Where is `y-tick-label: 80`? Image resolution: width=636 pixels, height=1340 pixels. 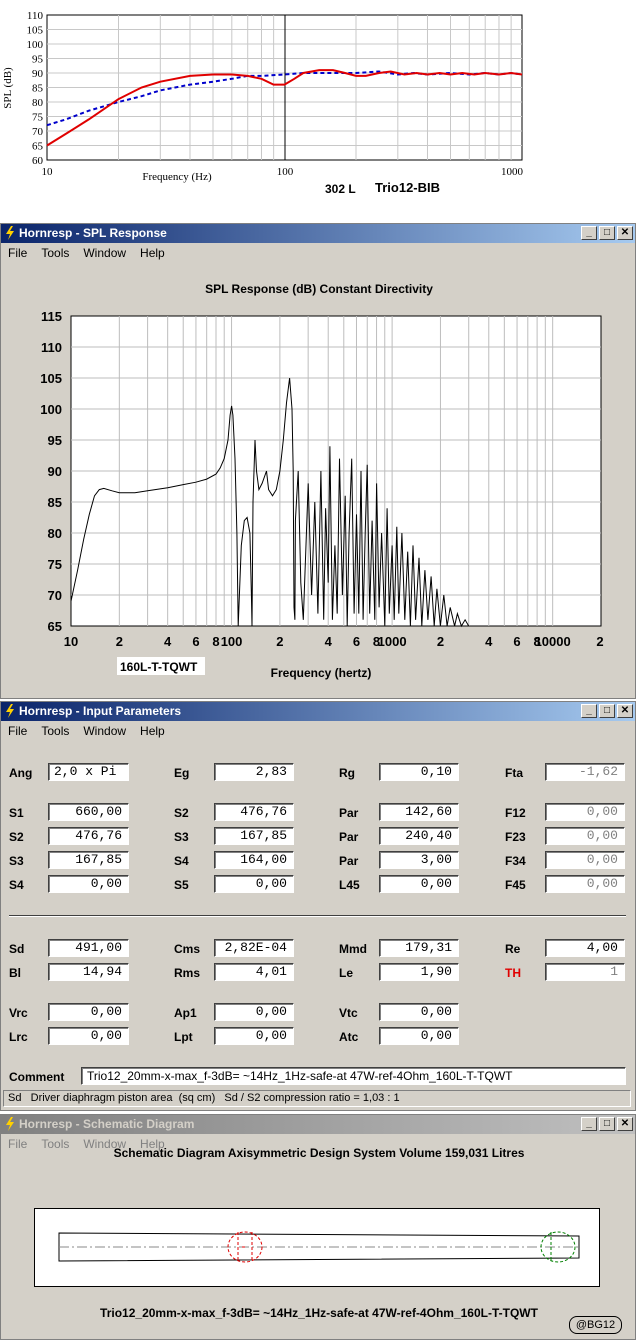
y-tick-label: 80 is located at coordinates (38, 103).